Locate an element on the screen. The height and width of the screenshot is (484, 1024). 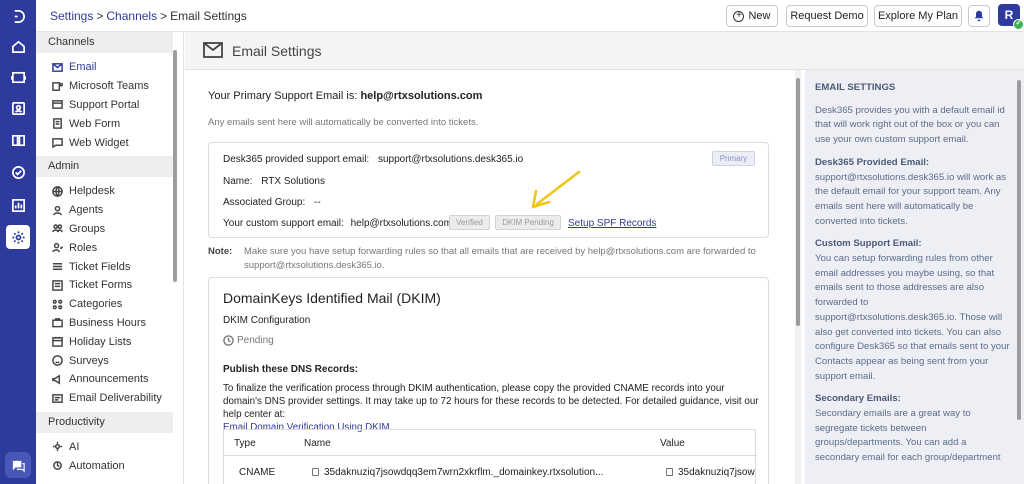
knowledge-base-icon is located at coordinates (18, 140).